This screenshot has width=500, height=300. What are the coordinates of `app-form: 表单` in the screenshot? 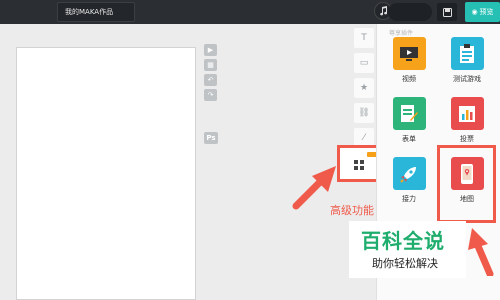 It's located at (409, 120).